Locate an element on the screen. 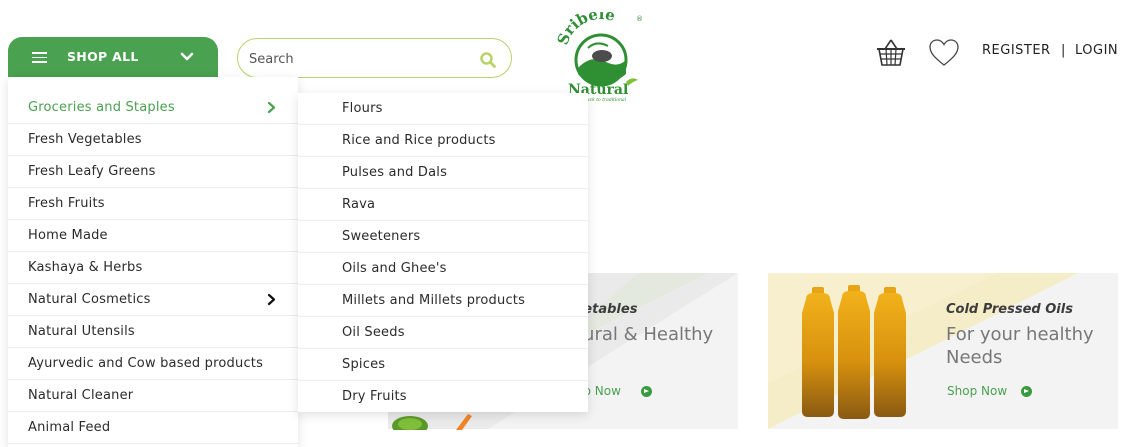  menu-item-animal-feed: Animal Feed is located at coordinates (153, 428).